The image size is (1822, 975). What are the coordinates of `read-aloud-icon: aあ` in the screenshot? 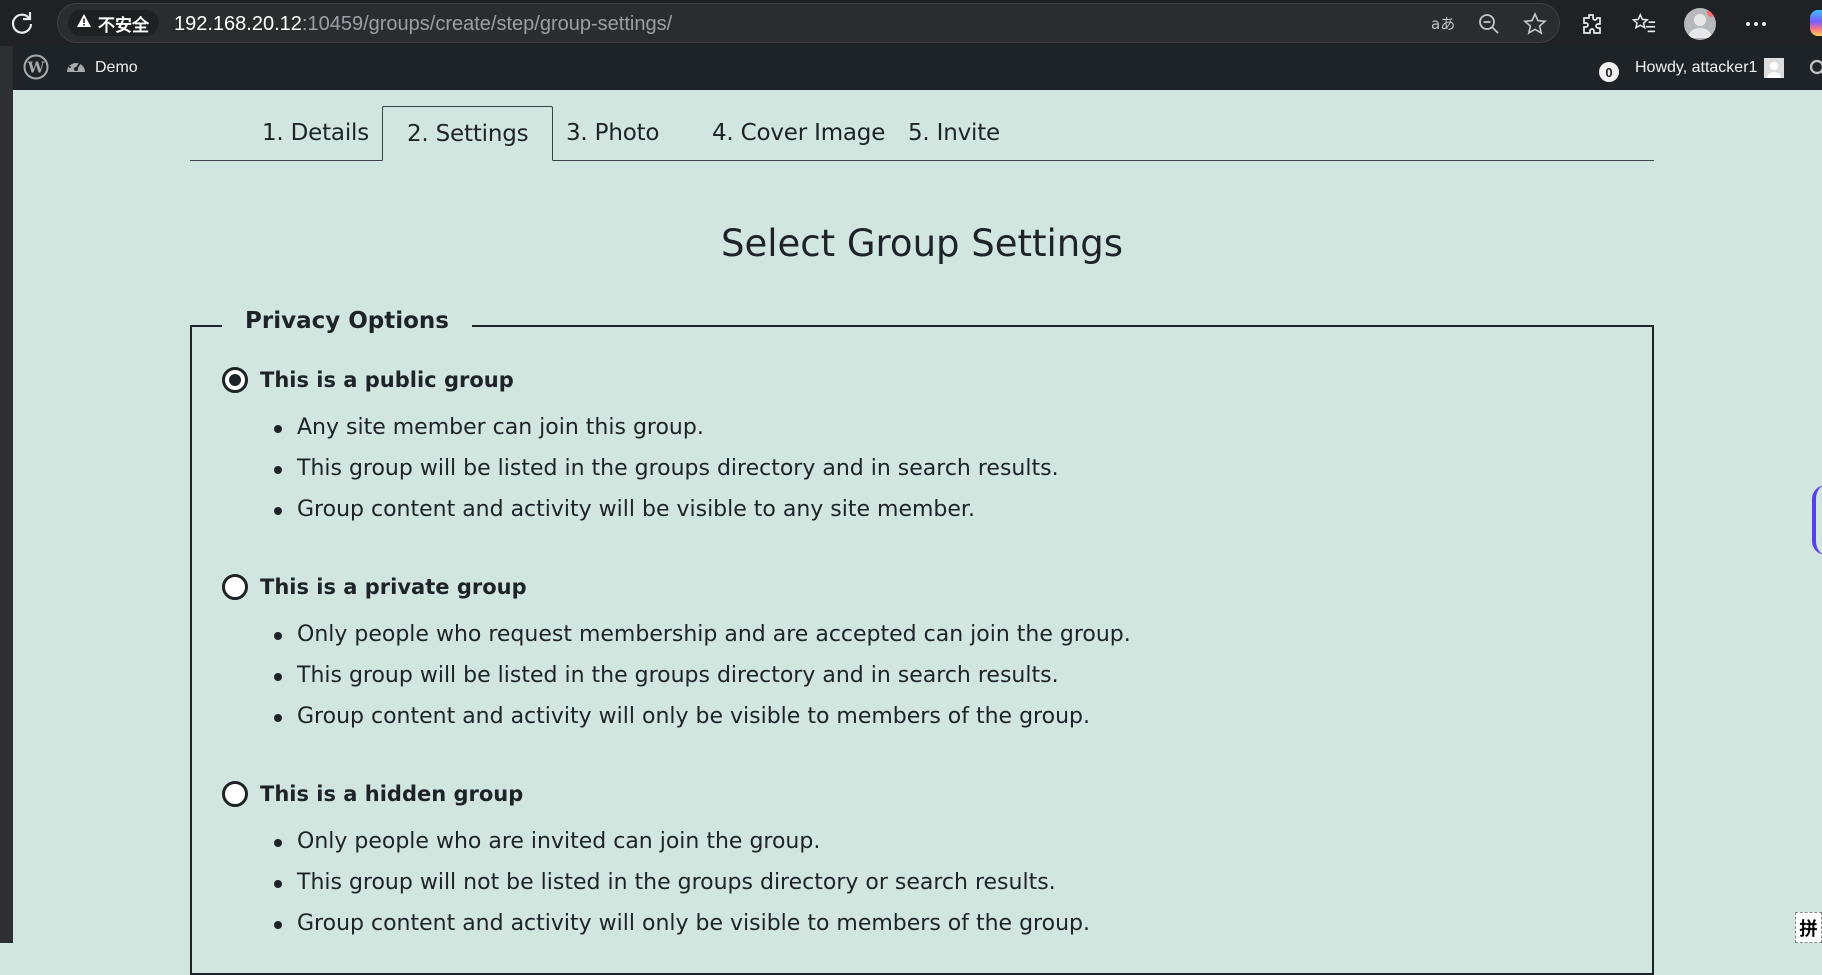 It's located at (1443, 24).